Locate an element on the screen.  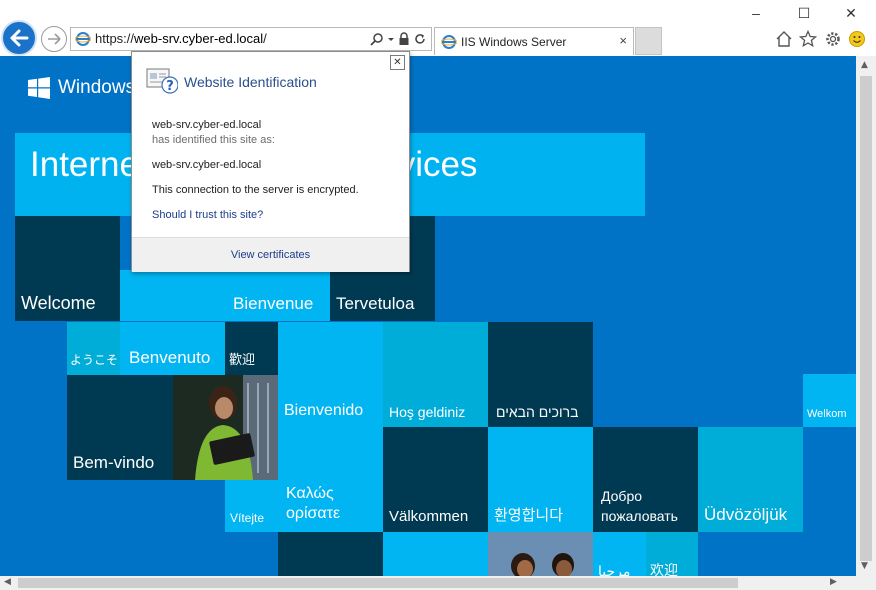
windows-logo-text: Windows is located at coordinates (97, 87).